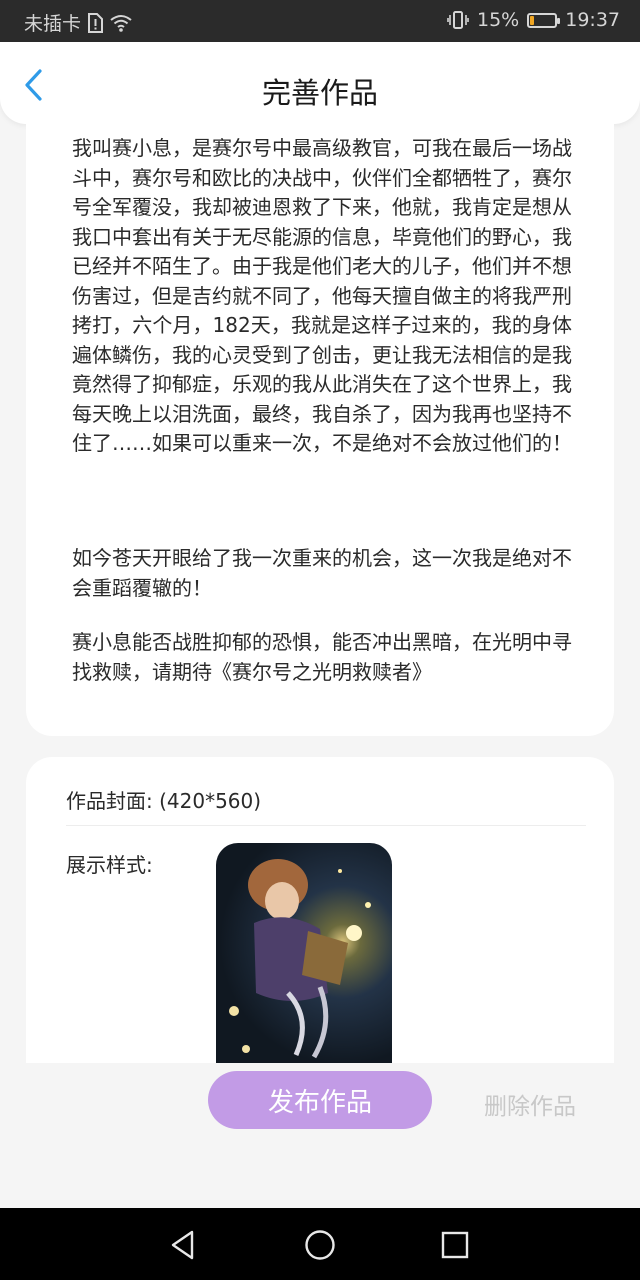 The height and width of the screenshot is (1280, 640). Describe the element at coordinates (455, 1245) in the screenshot. I see `recents-square-icon` at that location.